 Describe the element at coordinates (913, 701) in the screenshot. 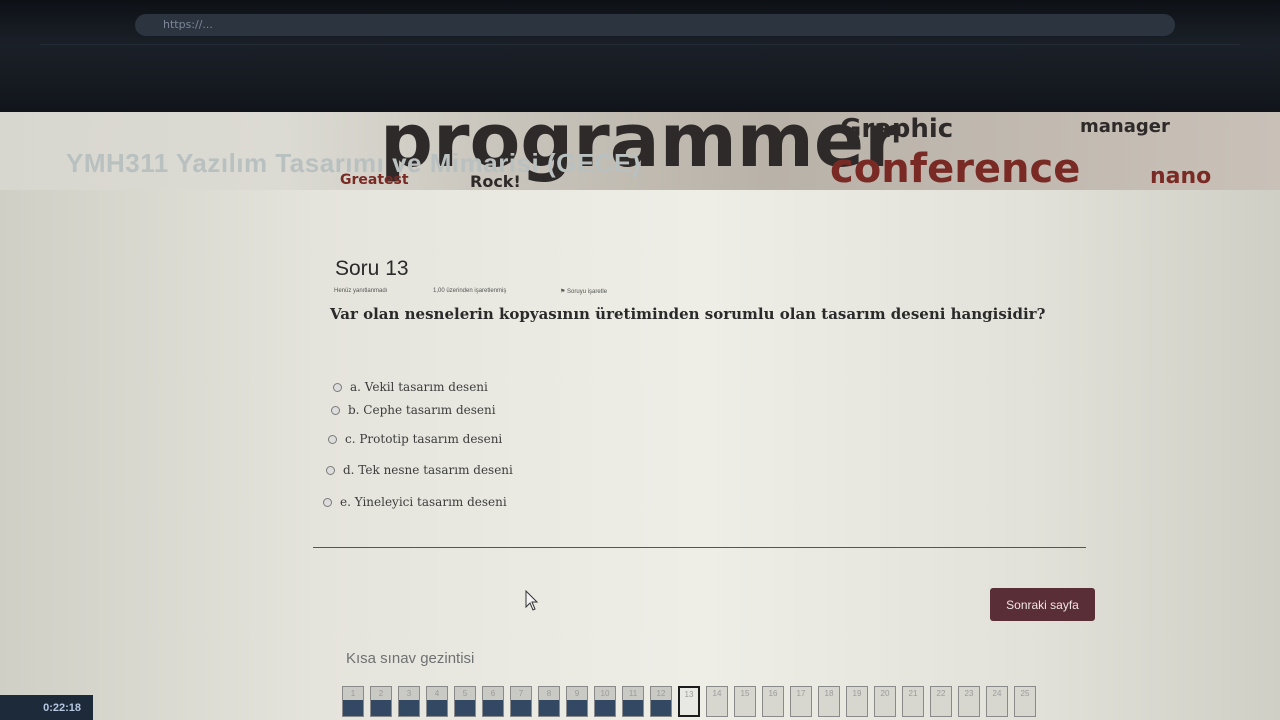

I see `nav-question-21: 21` at that location.